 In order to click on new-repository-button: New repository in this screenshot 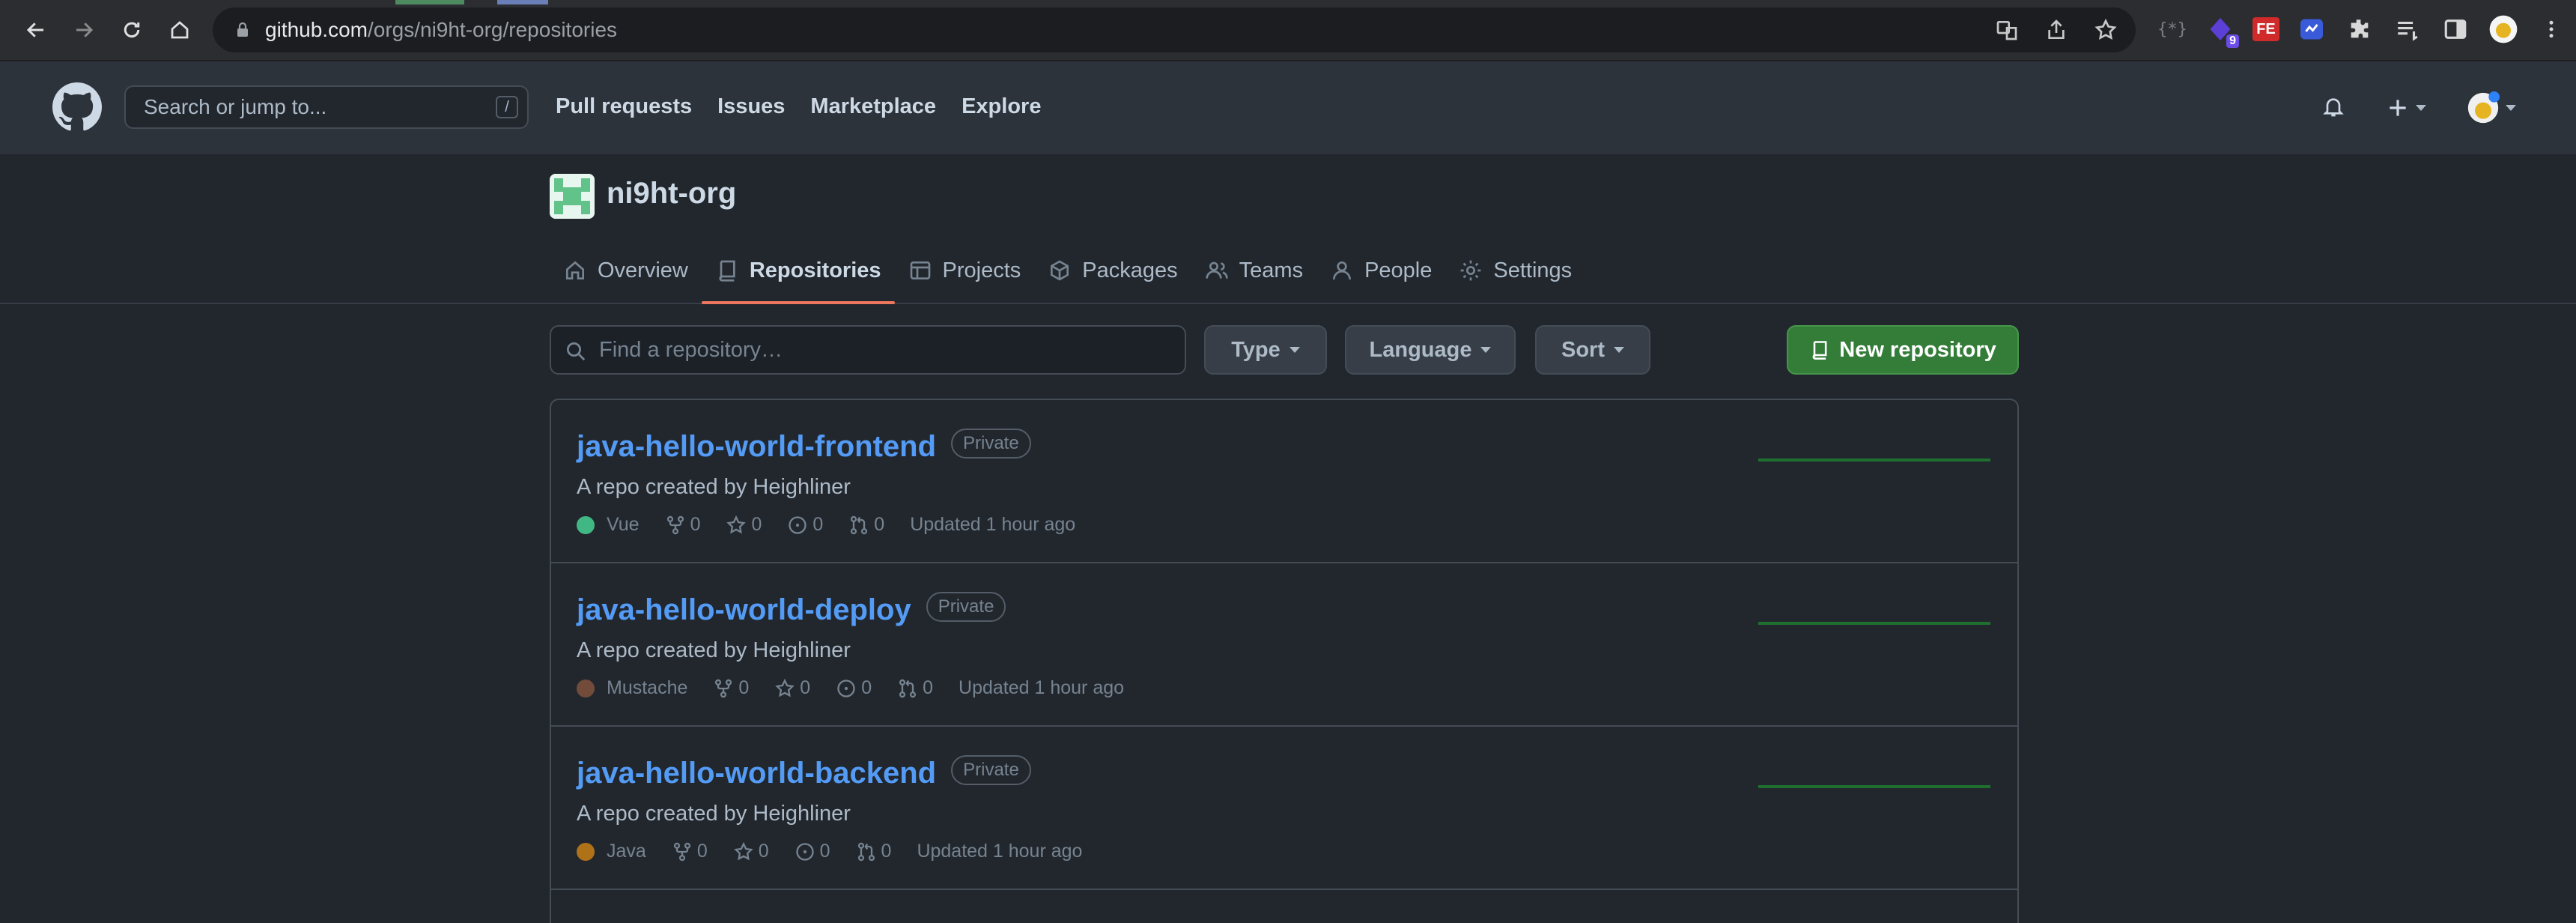, I will do `click(1903, 350)`.